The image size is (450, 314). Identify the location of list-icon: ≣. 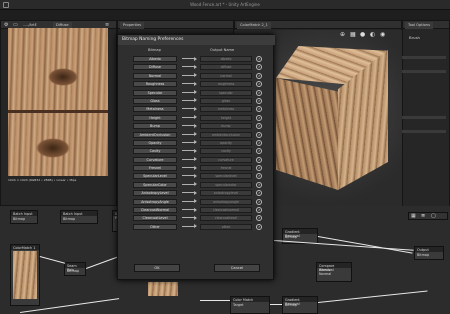
(423, 216).